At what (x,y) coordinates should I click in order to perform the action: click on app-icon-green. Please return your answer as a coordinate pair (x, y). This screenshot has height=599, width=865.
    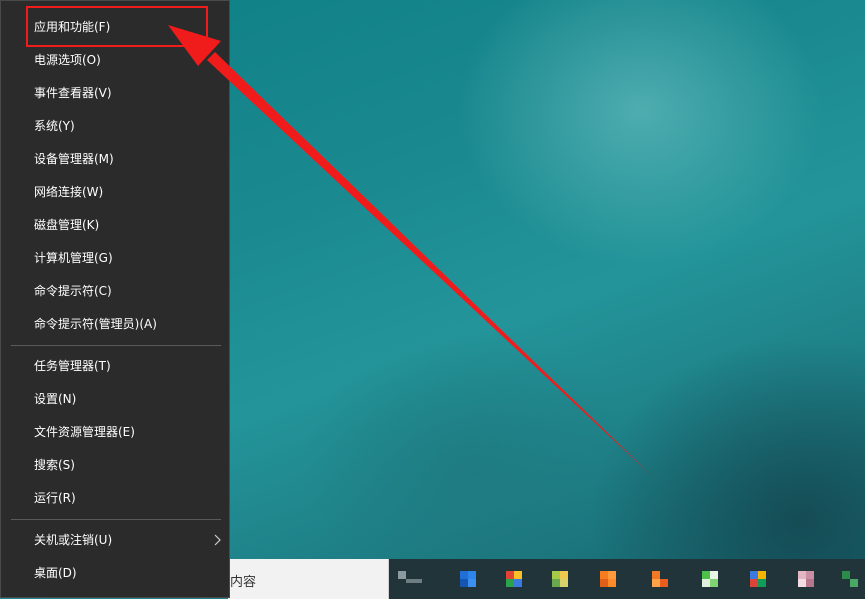
    Looking at the image, I should click on (560, 579).